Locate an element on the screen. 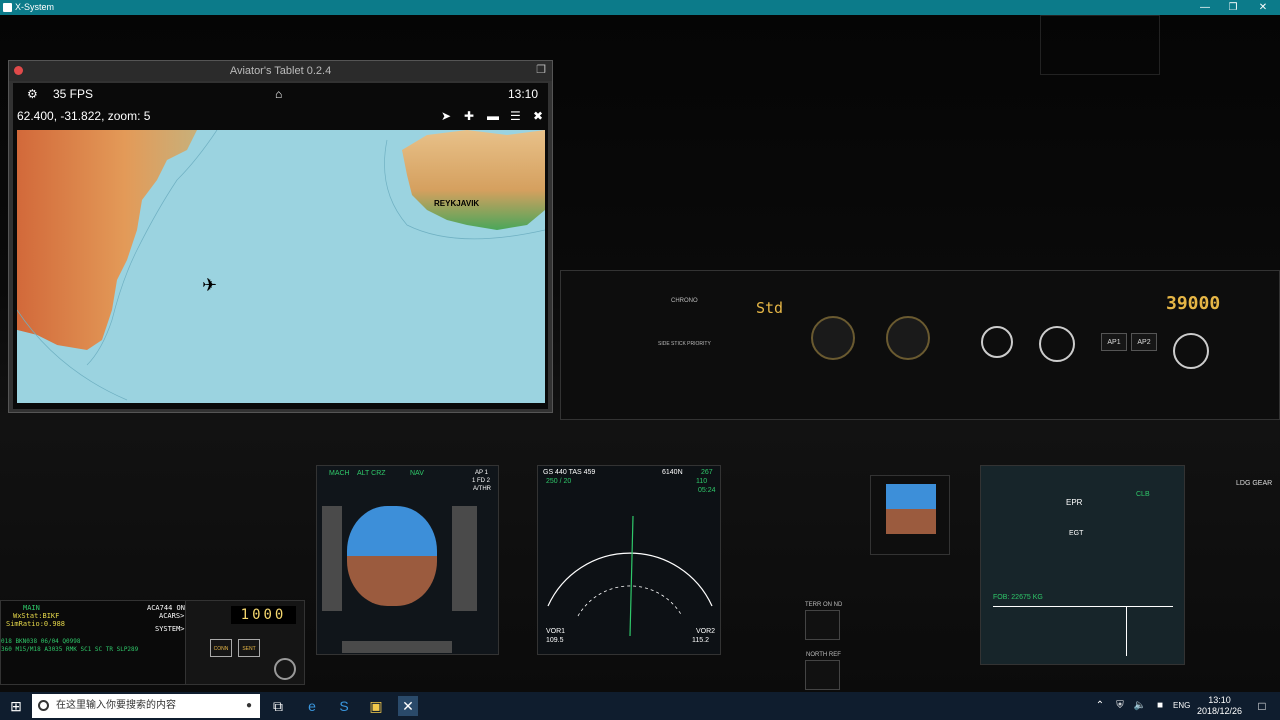  fma-mach: MACH is located at coordinates (339, 473).